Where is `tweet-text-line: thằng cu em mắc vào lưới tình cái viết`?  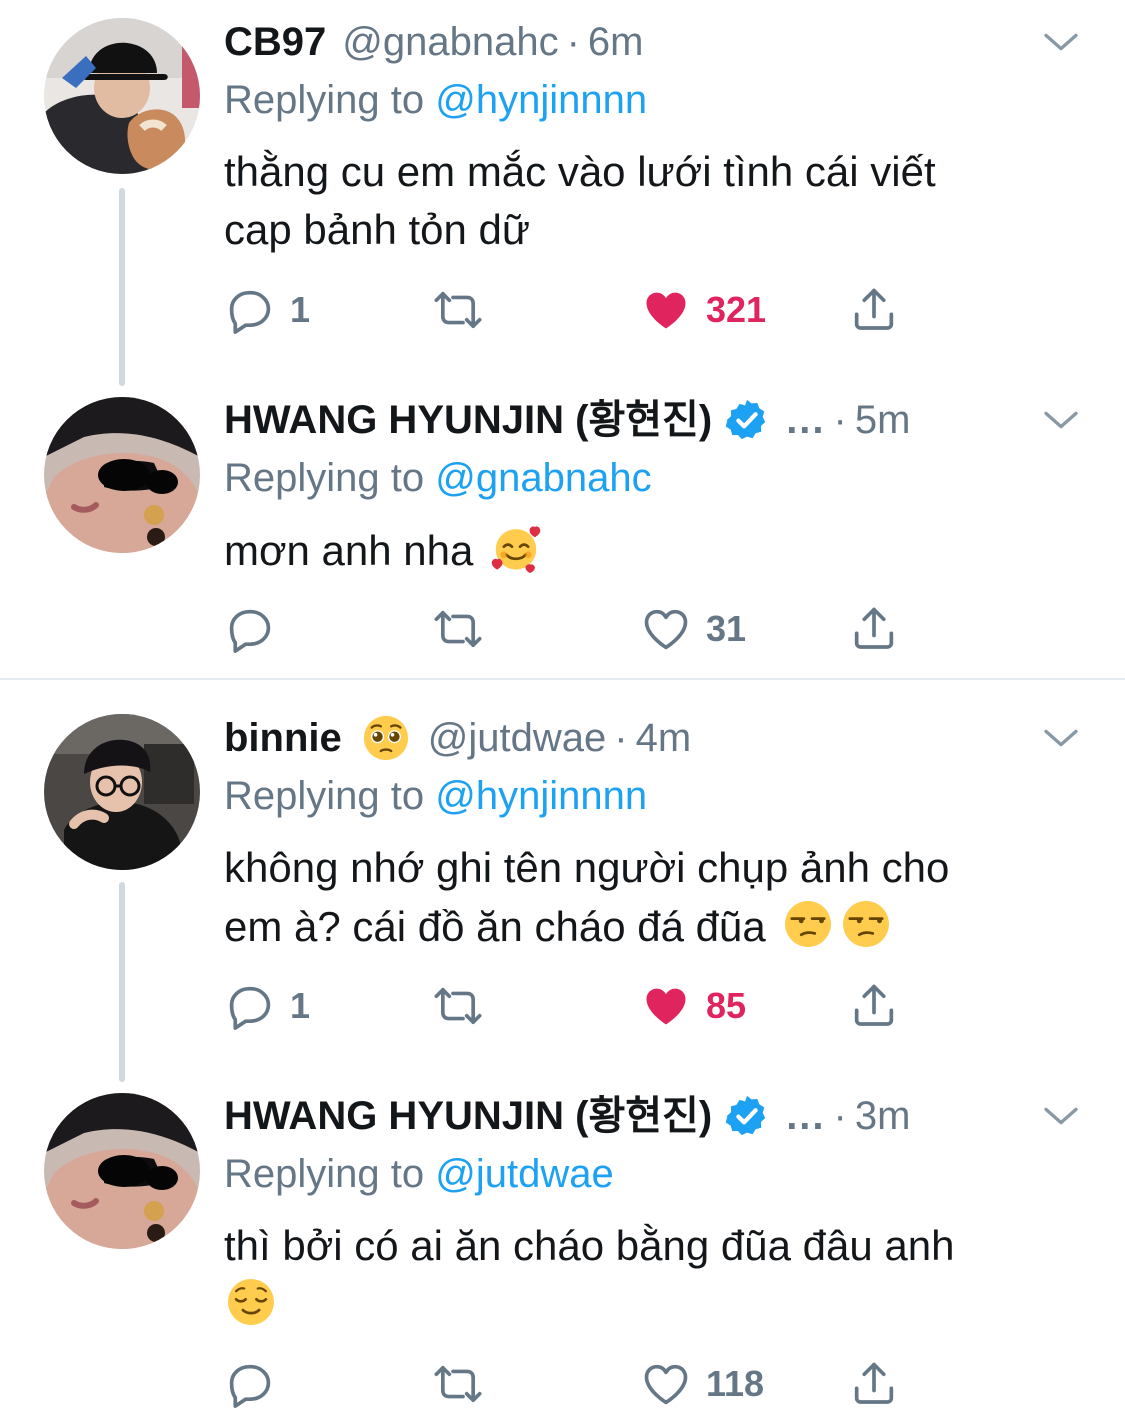
tweet-text-line: thằng cu em mắc vào lưới tình cái viết is located at coordinates (580, 171).